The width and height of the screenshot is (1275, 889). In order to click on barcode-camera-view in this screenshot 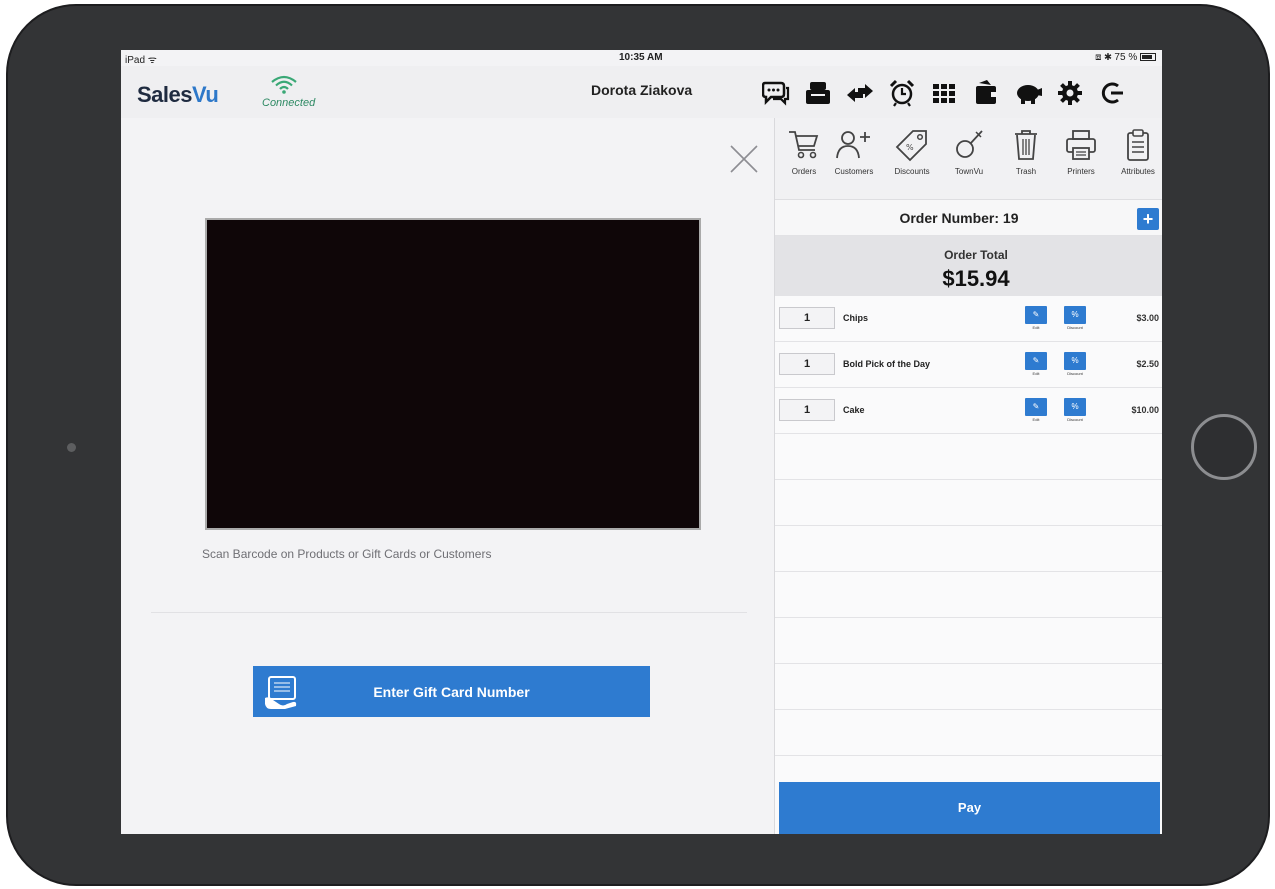, I will do `click(453, 374)`.